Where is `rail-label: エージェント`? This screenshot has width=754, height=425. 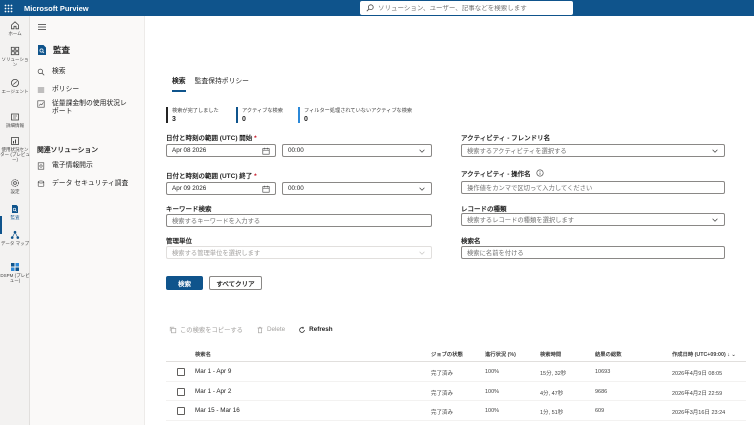 rail-label: エージェント is located at coordinates (15, 91).